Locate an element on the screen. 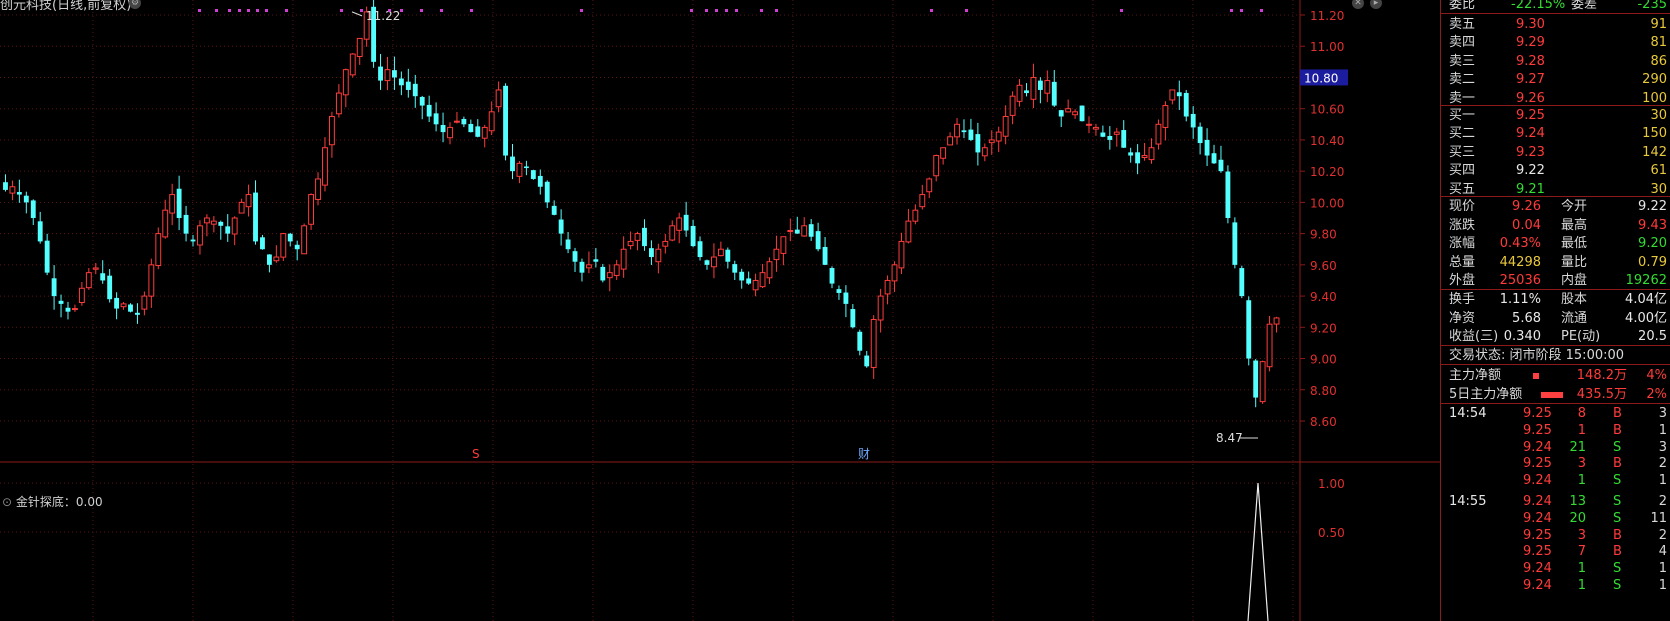 Image resolution: width=1670 pixels, height=621 pixels. cell: PE(动) is located at coordinates (1581, 337).